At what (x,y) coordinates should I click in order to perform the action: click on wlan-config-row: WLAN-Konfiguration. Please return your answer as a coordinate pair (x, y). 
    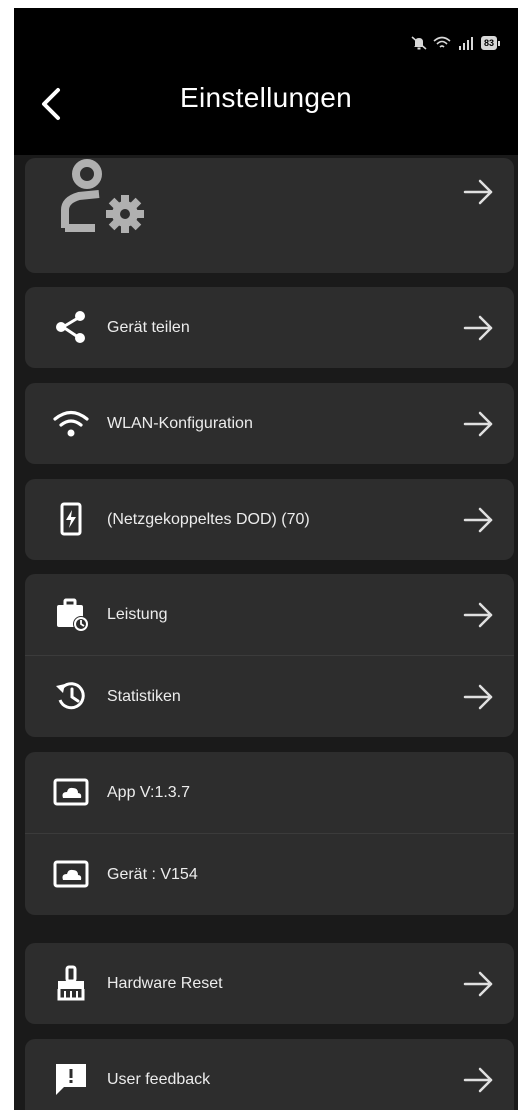
    Looking at the image, I should click on (269, 423).